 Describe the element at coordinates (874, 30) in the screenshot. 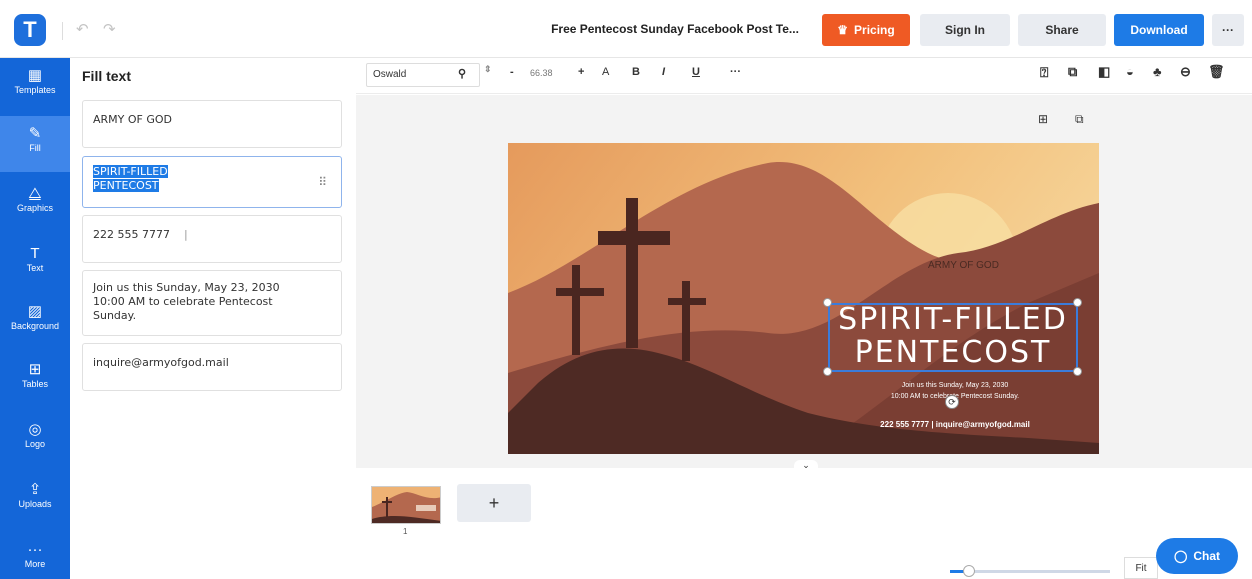

I see `pricing-label: Pricing` at that location.